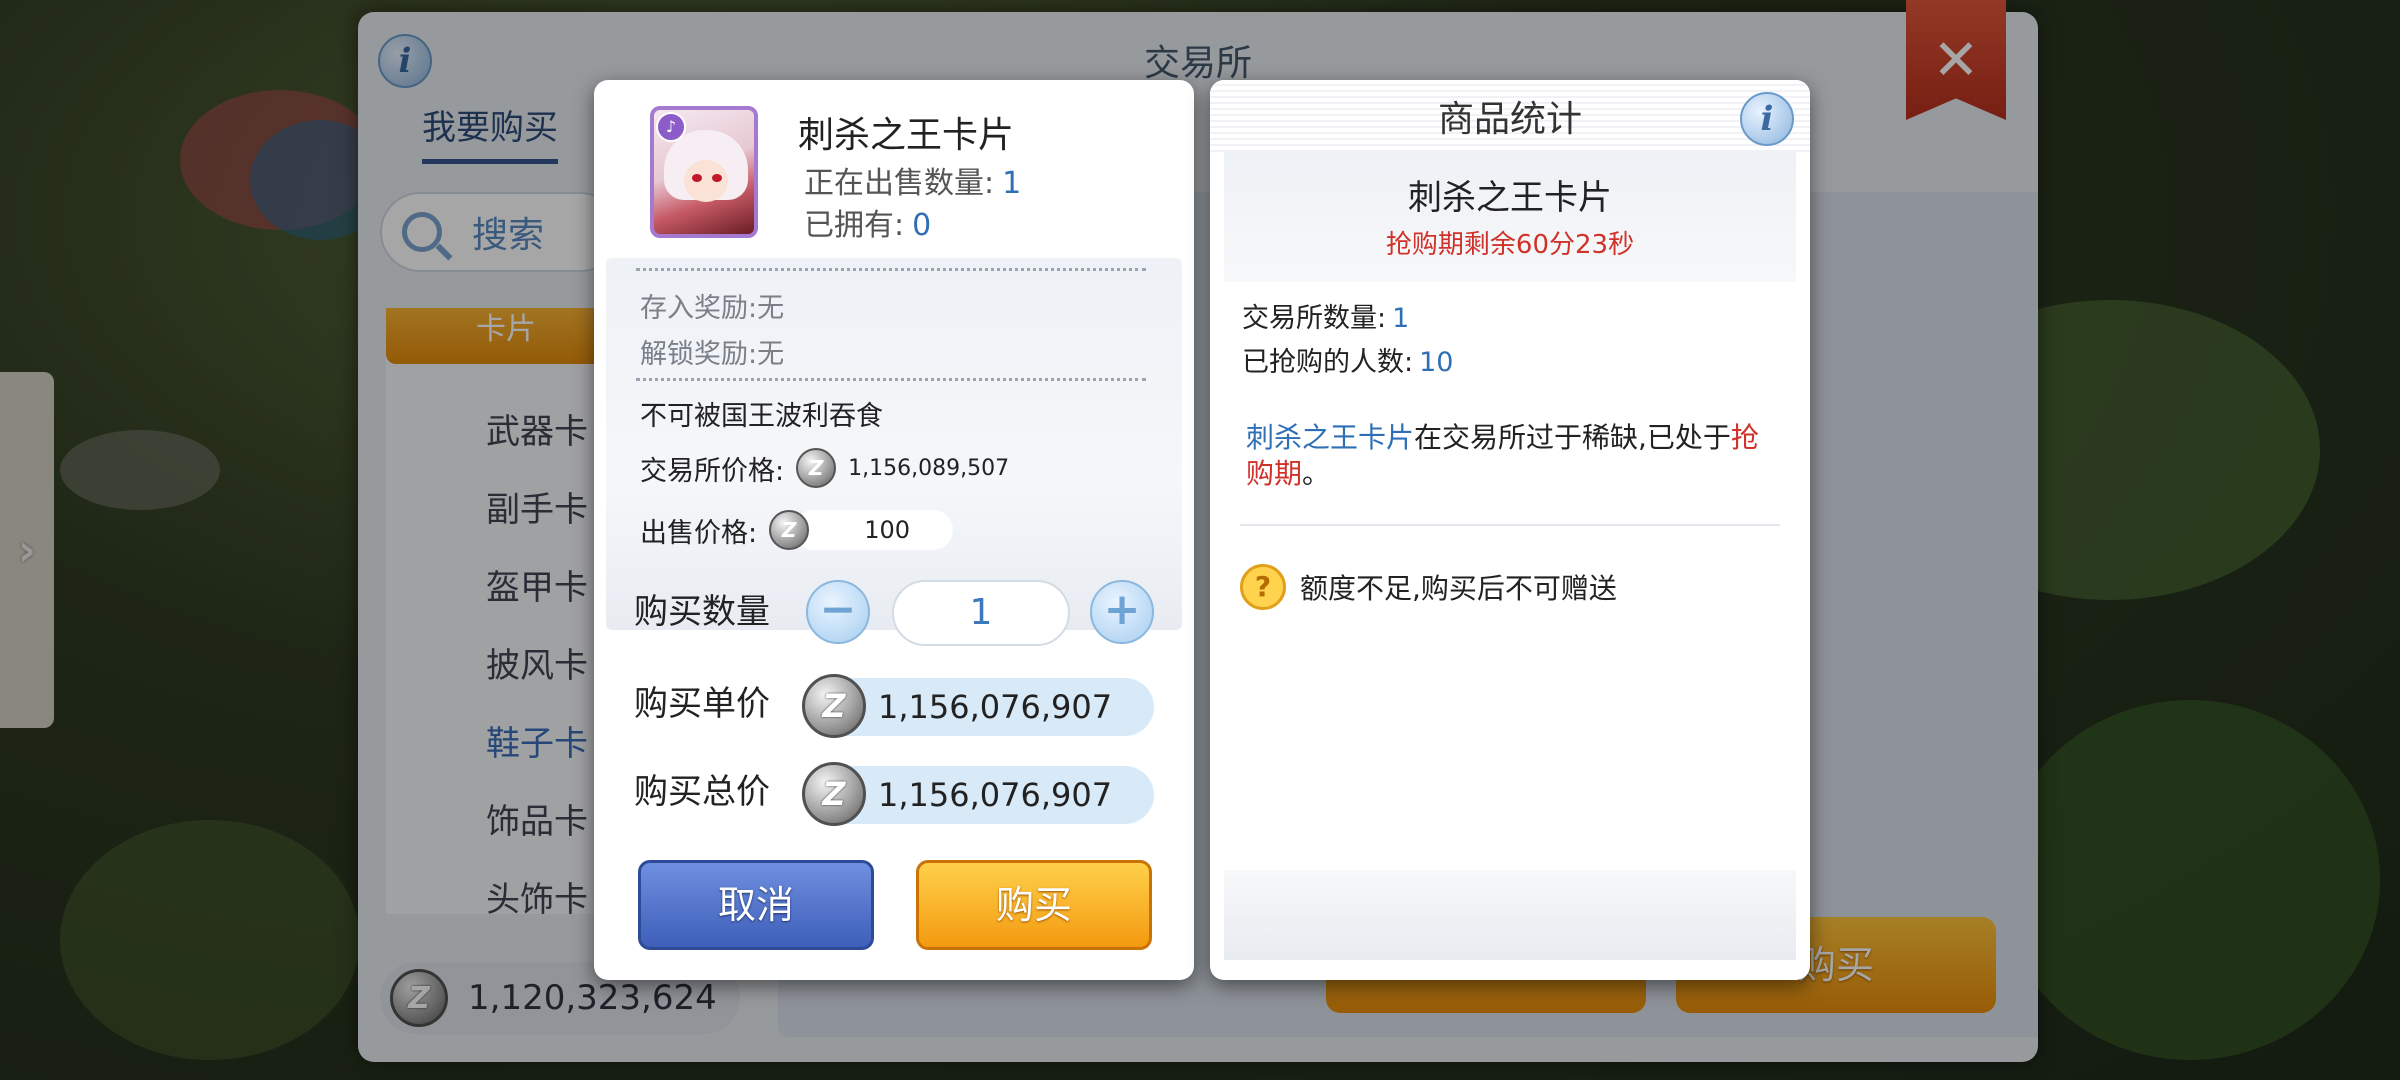  What do you see at coordinates (1012, 183) in the screenshot?
I see `on-sale-value: 1` at bounding box center [1012, 183].